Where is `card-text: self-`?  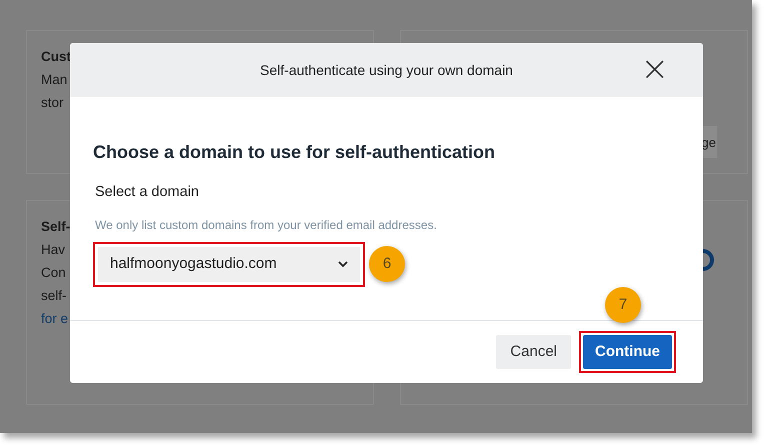 card-text: self- is located at coordinates (54, 296).